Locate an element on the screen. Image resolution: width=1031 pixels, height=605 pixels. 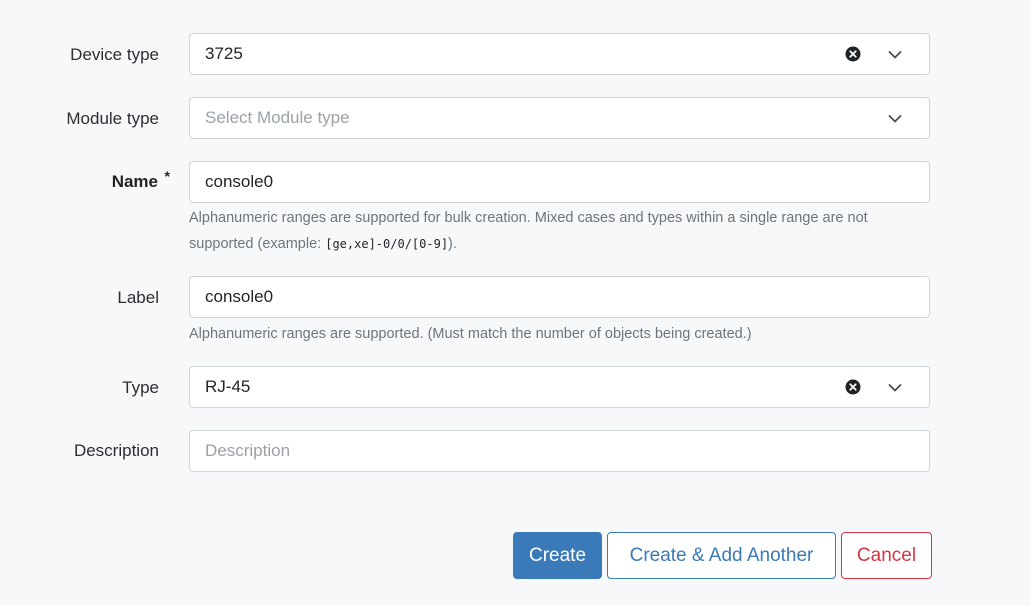
module-type-select: Select Module type is located at coordinates (559, 118).